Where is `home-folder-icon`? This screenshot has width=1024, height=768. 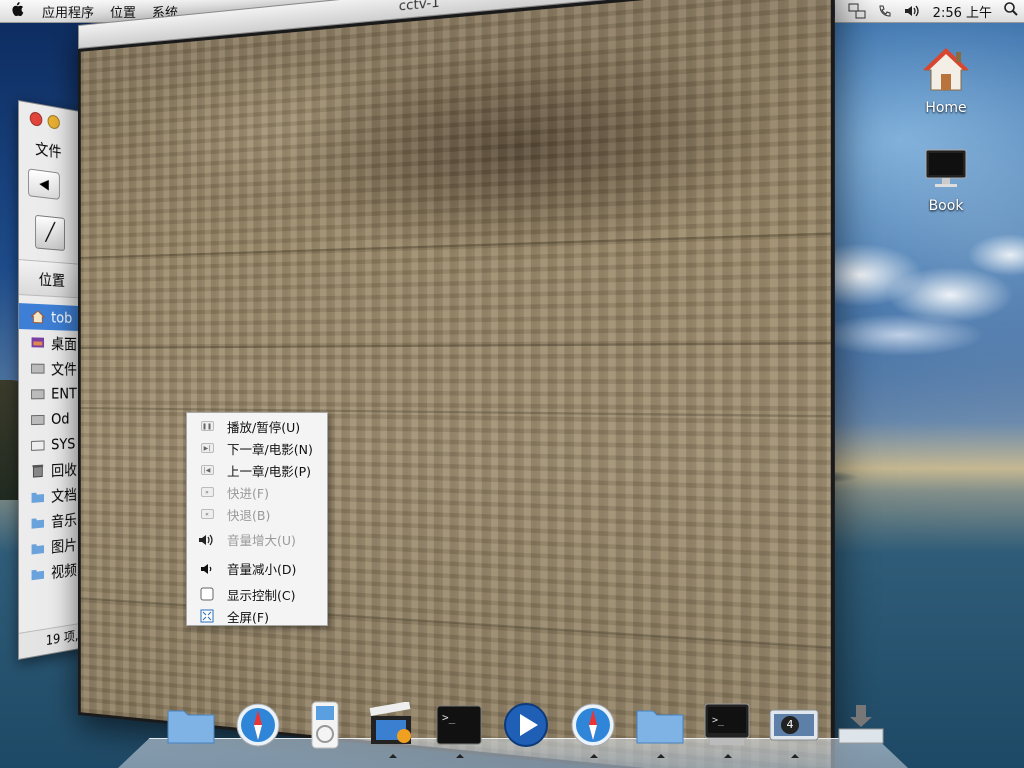
home-folder-icon is located at coordinates (38, 317).